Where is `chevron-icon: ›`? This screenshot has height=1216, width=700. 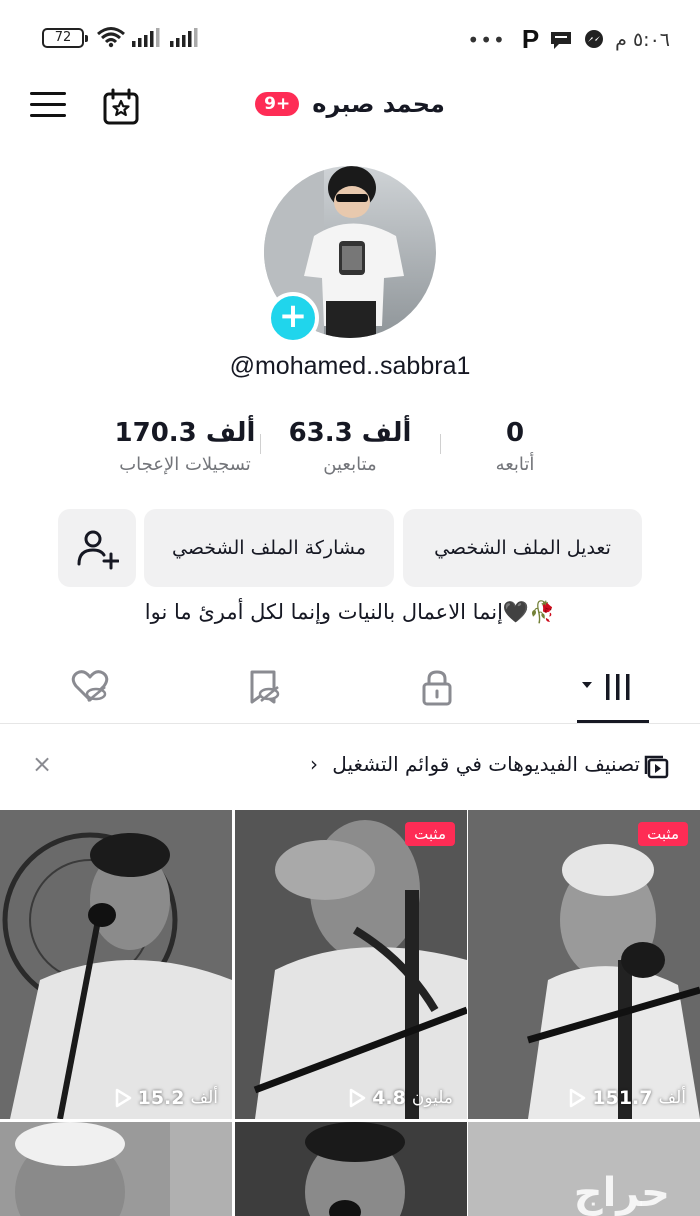
chevron-icon: › is located at coordinates (314, 764).